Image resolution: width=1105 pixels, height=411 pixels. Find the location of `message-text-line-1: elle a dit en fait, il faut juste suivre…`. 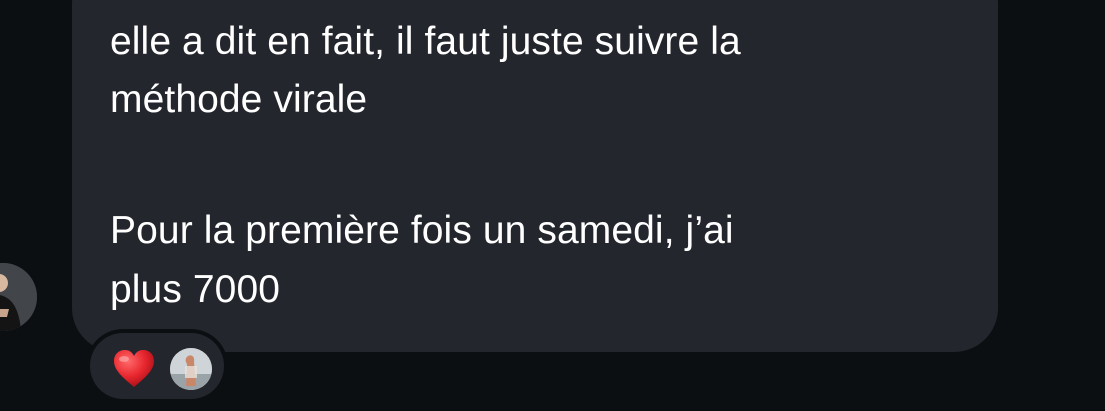

message-text-line-1: elle a dit en fait, il faut juste suivre… is located at coordinates (425, 41).